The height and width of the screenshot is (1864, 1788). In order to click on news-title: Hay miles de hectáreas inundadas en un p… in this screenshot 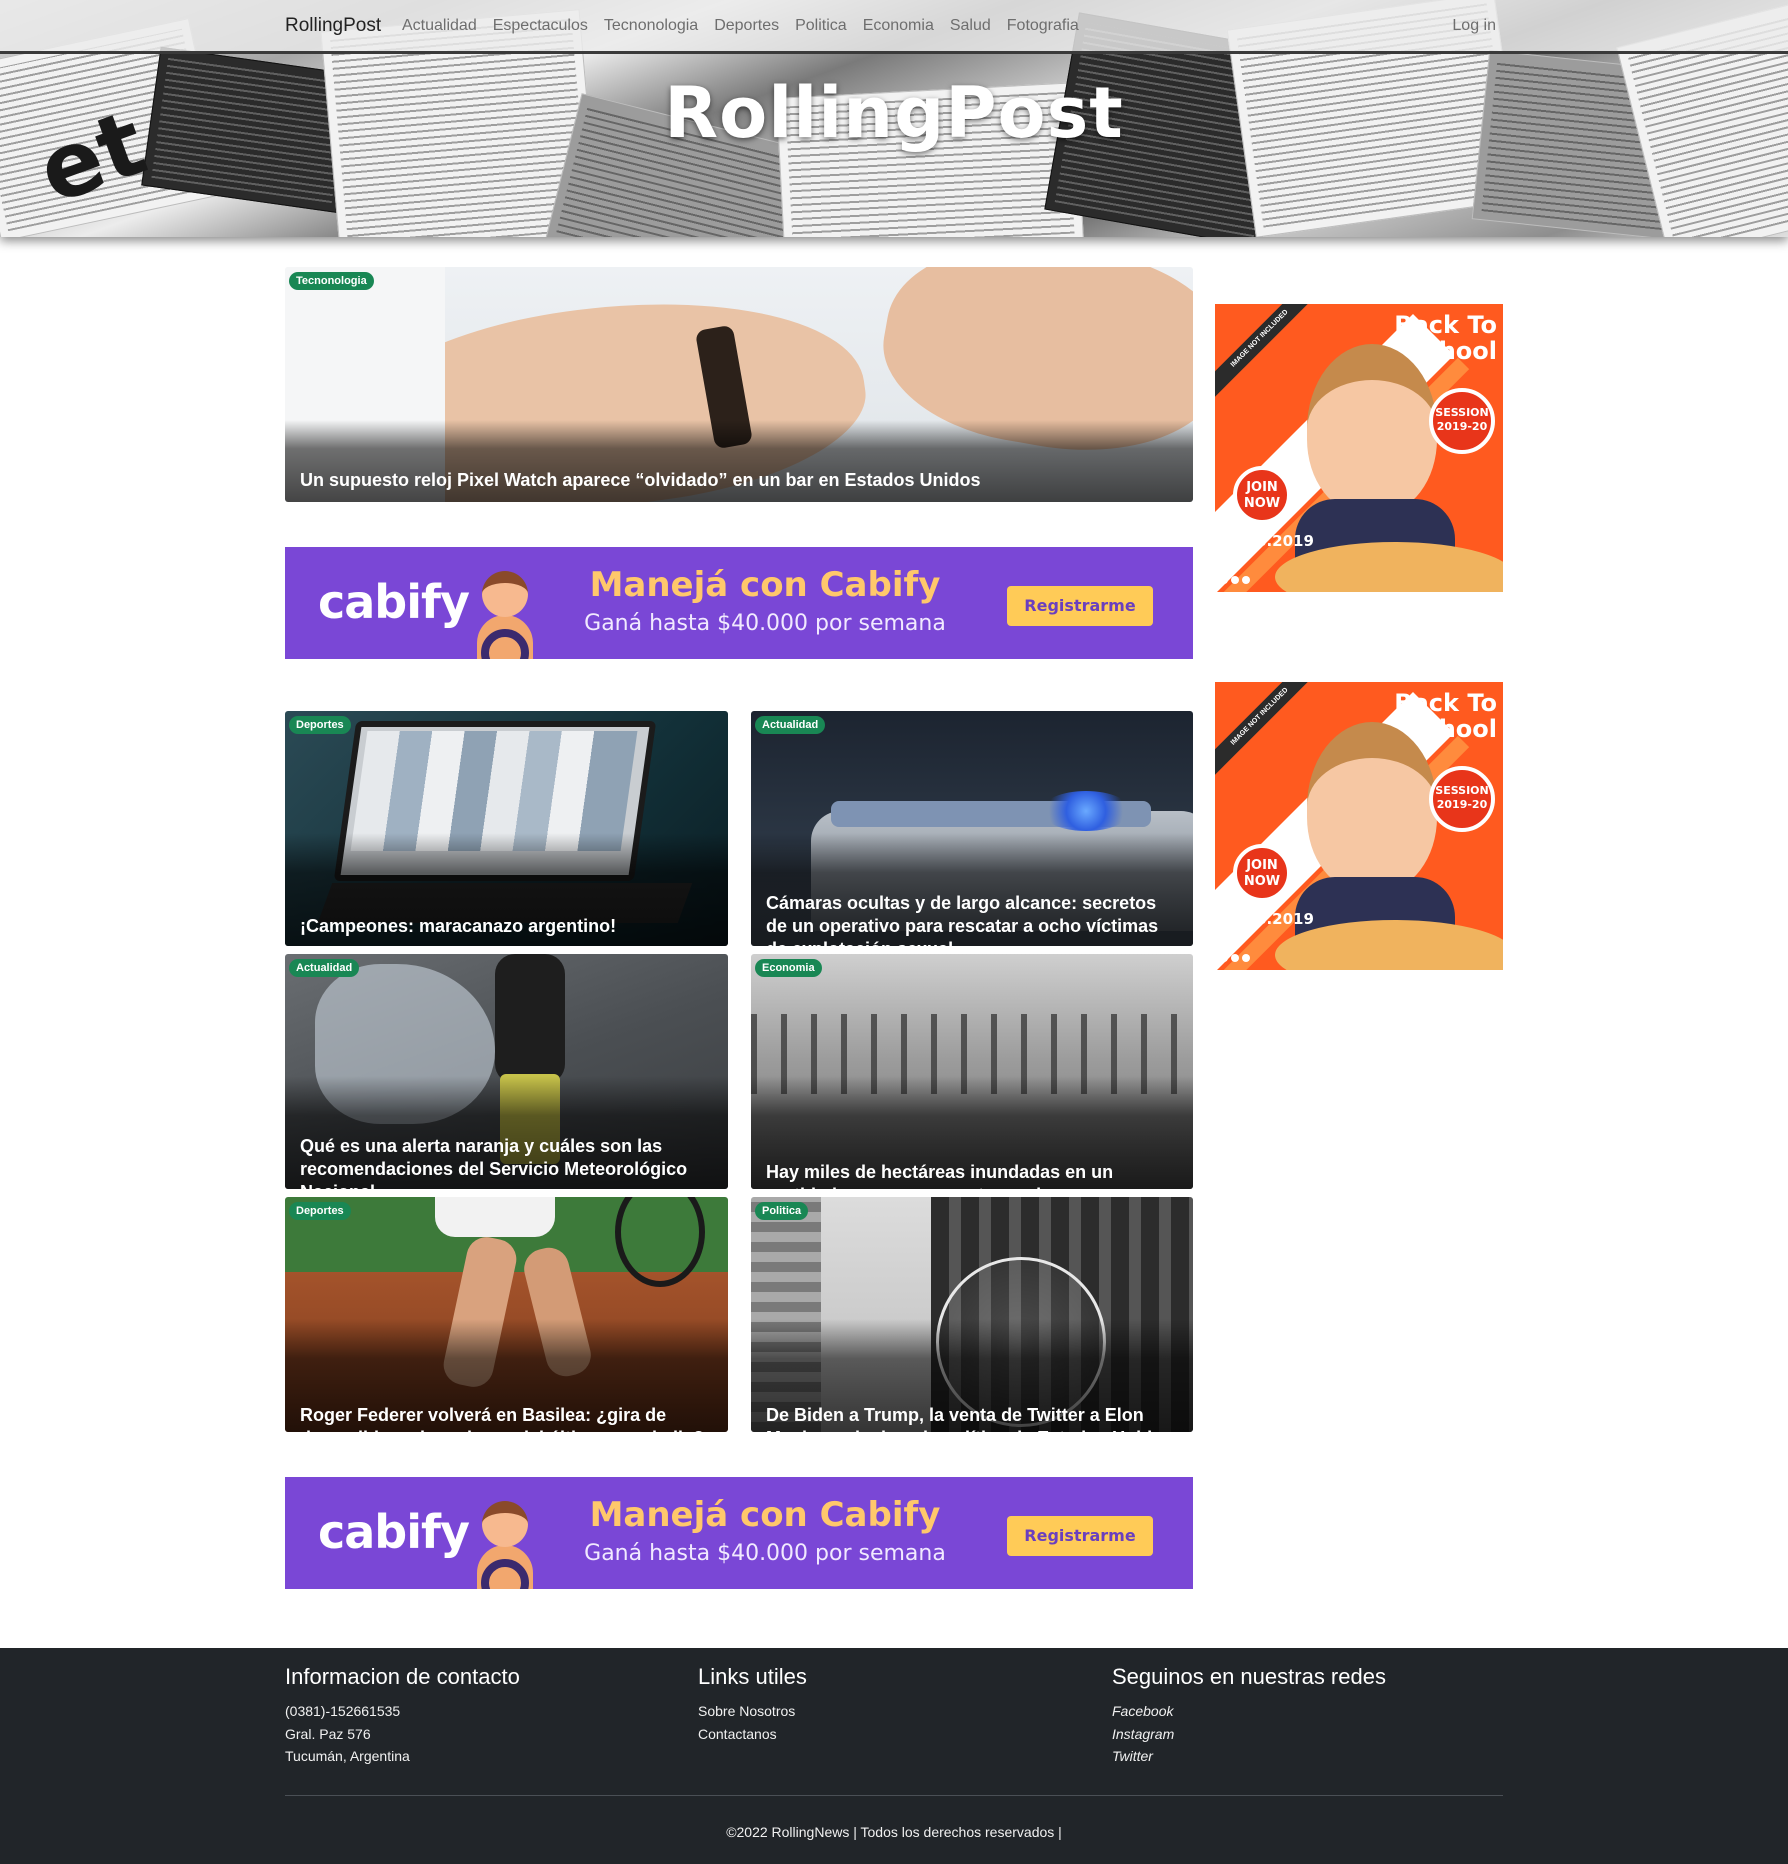, I will do `click(970, 1175)`.